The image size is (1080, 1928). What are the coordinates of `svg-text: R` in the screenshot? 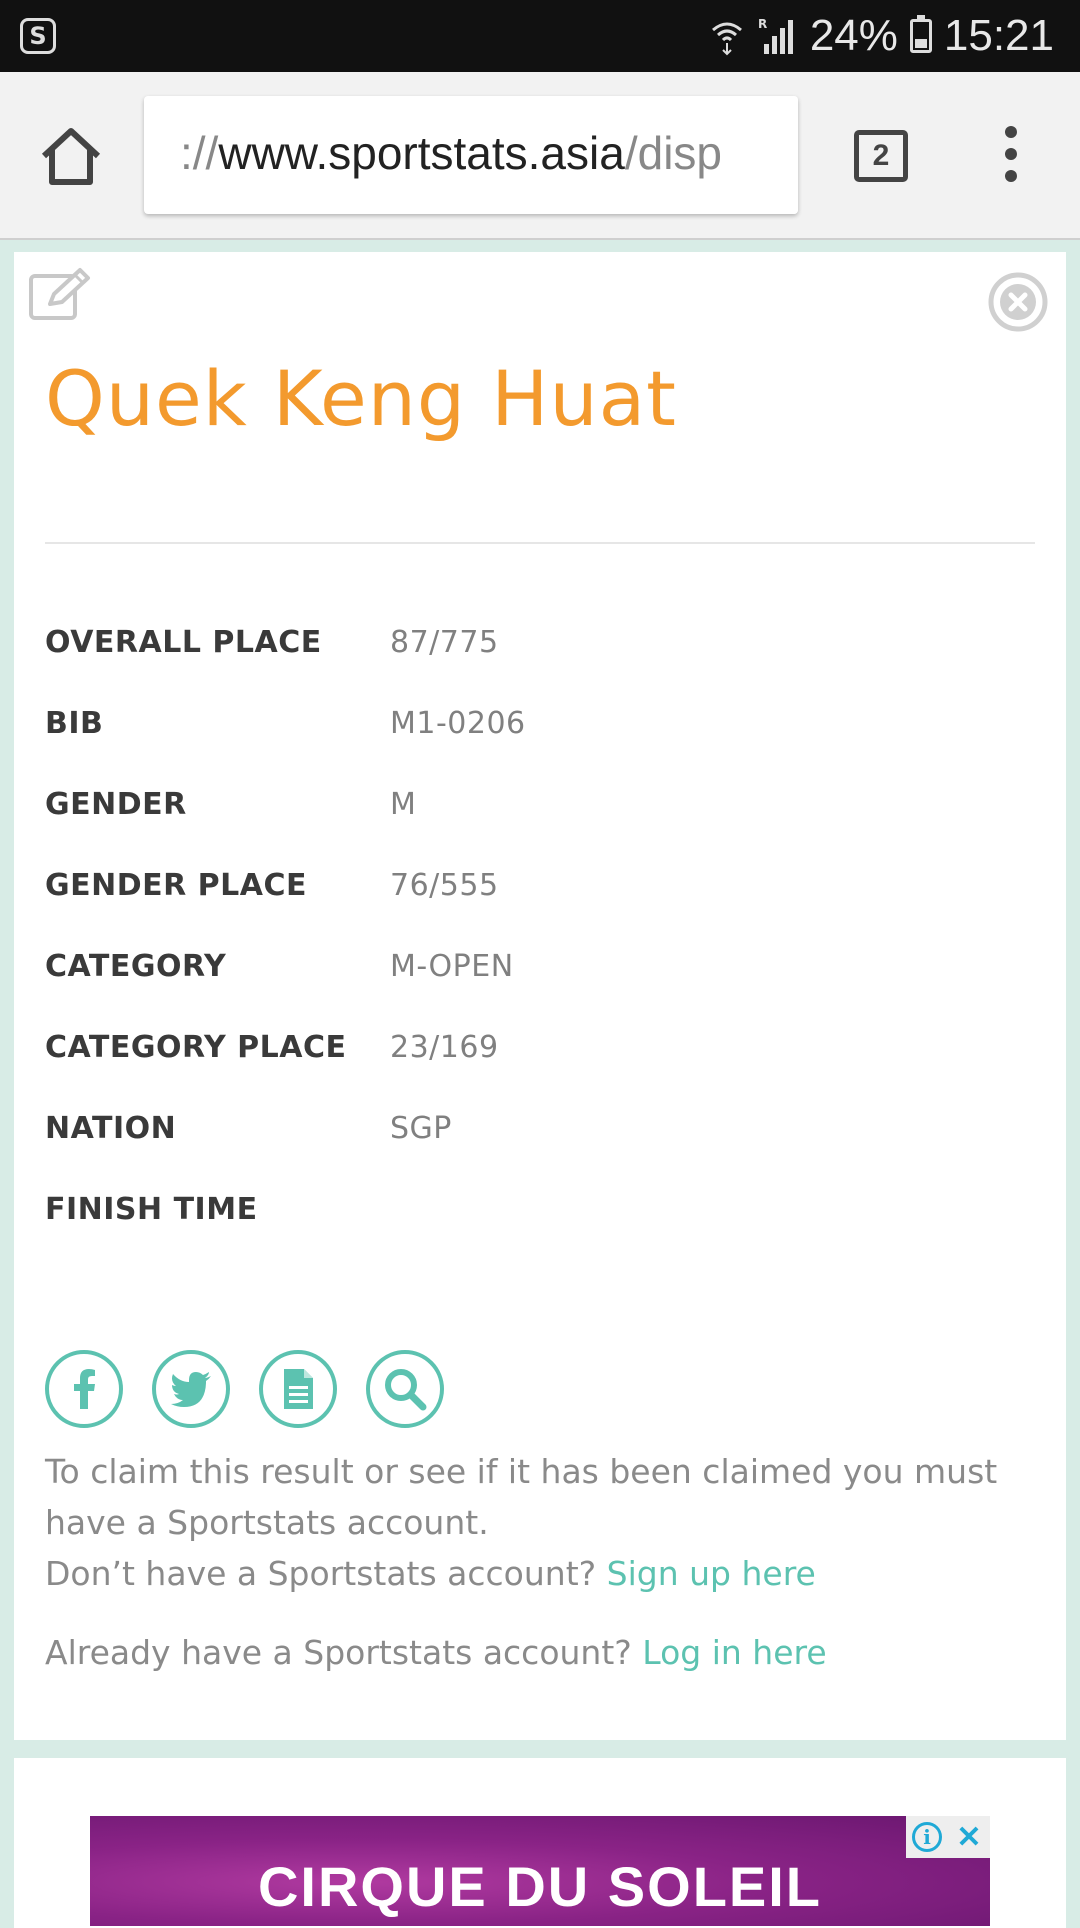 It's located at (762, 24).